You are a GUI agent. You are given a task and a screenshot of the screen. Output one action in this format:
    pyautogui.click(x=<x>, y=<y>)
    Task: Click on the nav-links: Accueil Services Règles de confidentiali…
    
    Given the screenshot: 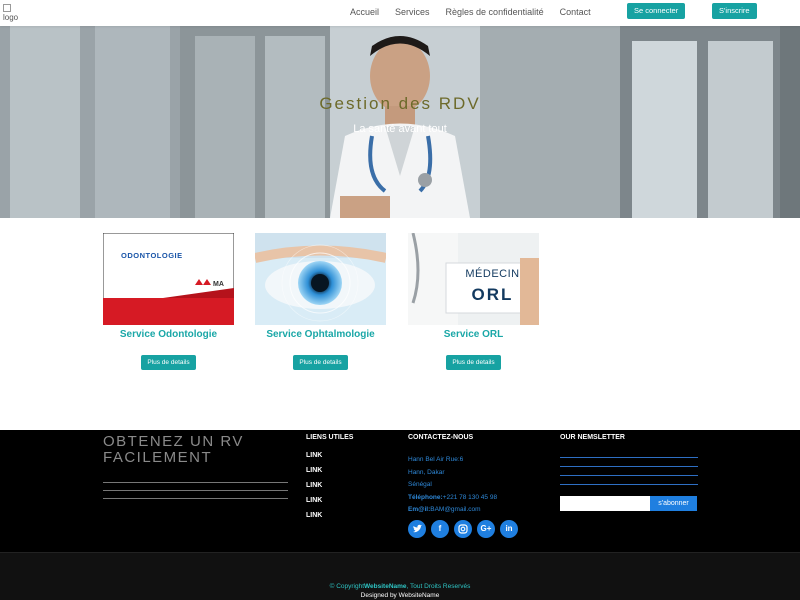 What is the action you would take?
    pyautogui.click(x=478, y=12)
    